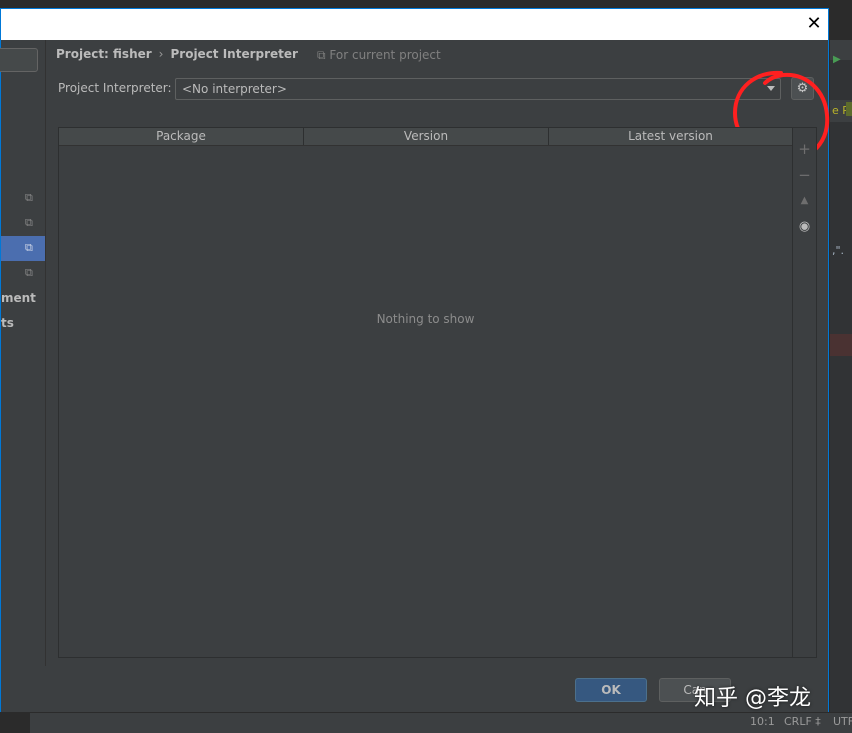 This screenshot has width=852, height=733. What do you see at coordinates (841, 345) in the screenshot?
I see `editor-error-line` at bounding box center [841, 345].